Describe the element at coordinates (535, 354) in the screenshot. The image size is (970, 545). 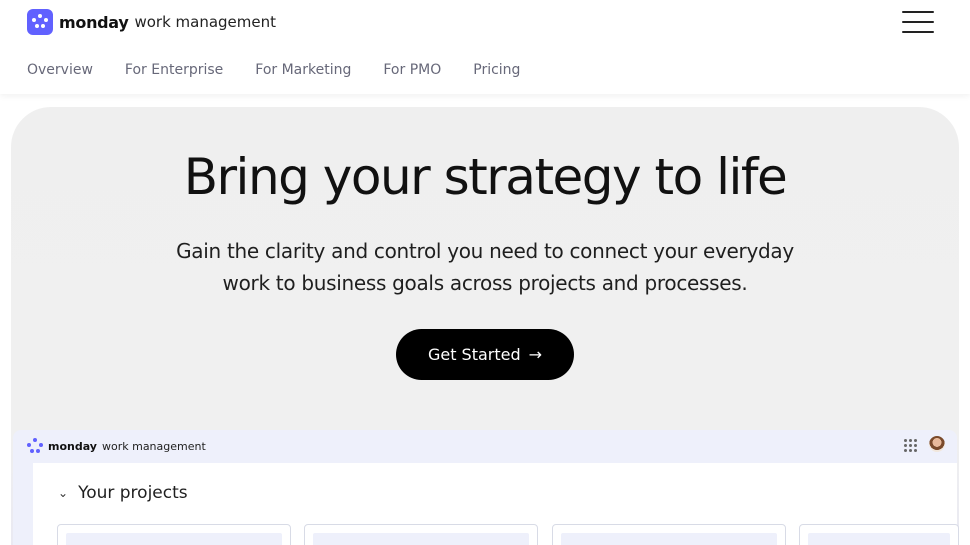
I see `arrow-right-icon: →` at that location.